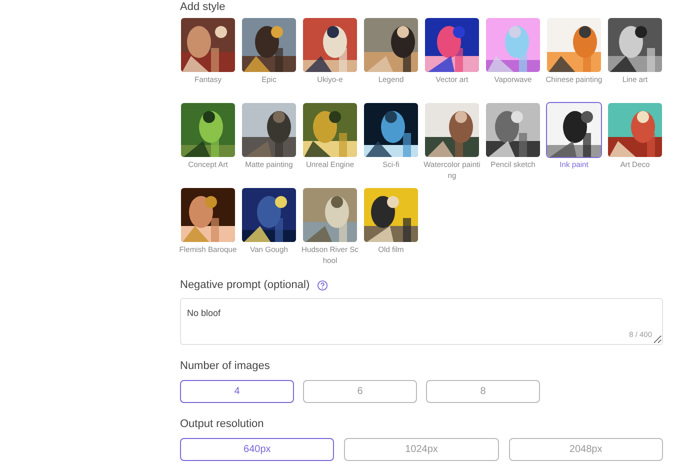 The image size is (676, 471). Describe the element at coordinates (322, 285) in the screenshot. I see `help-icon` at that location.